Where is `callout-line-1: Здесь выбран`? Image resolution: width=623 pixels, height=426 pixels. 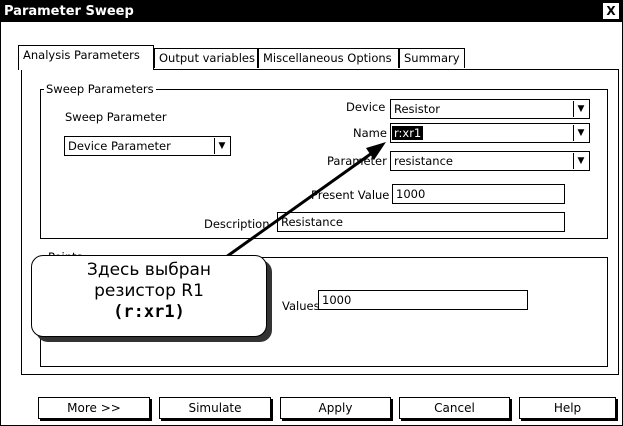 callout-line-1: Здесь выбран is located at coordinates (149, 270).